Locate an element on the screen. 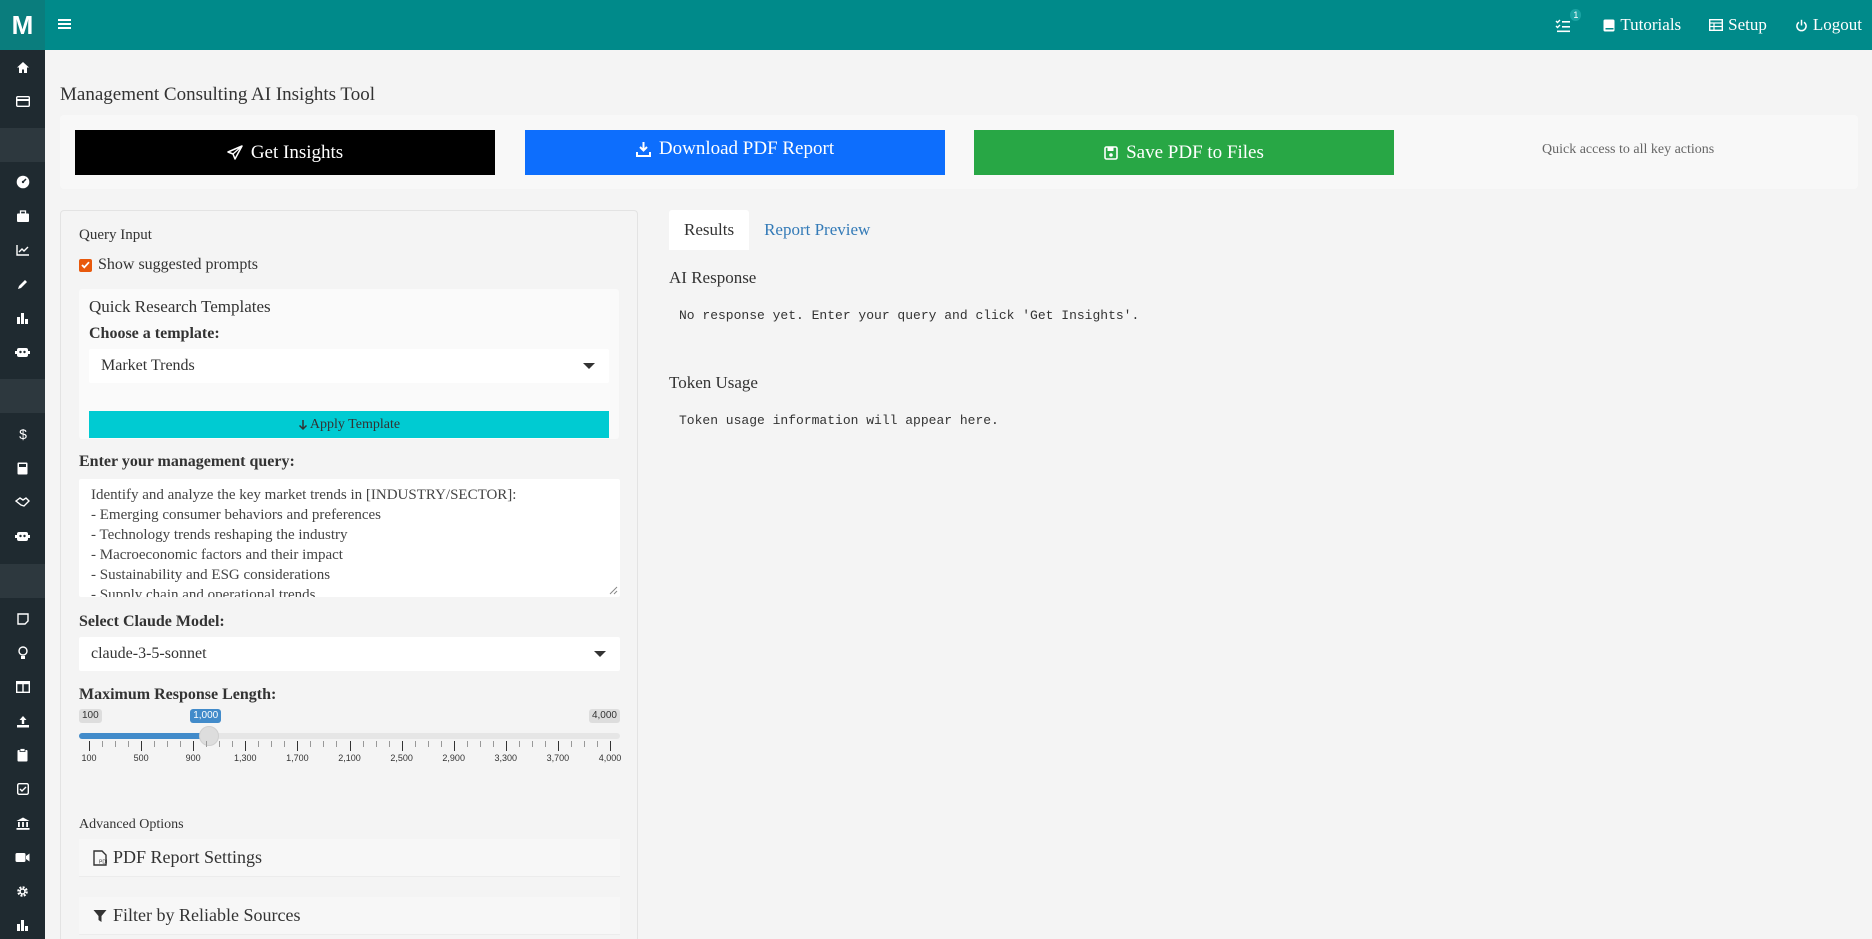 The width and height of the screenshot is (1872, 939). floppy-disk-icon is located at coordinates (1111, 152).